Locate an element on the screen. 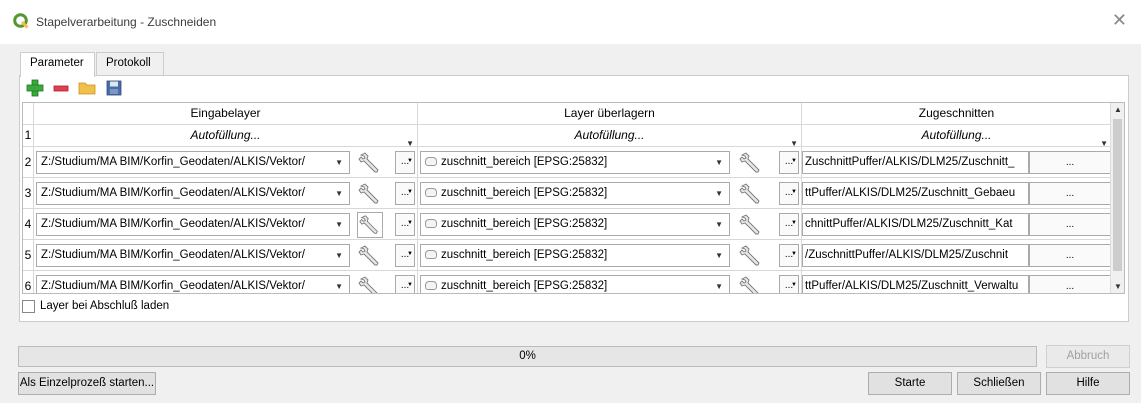  scroll-down-icon: ▼ is located at coordinates (1118, 286).